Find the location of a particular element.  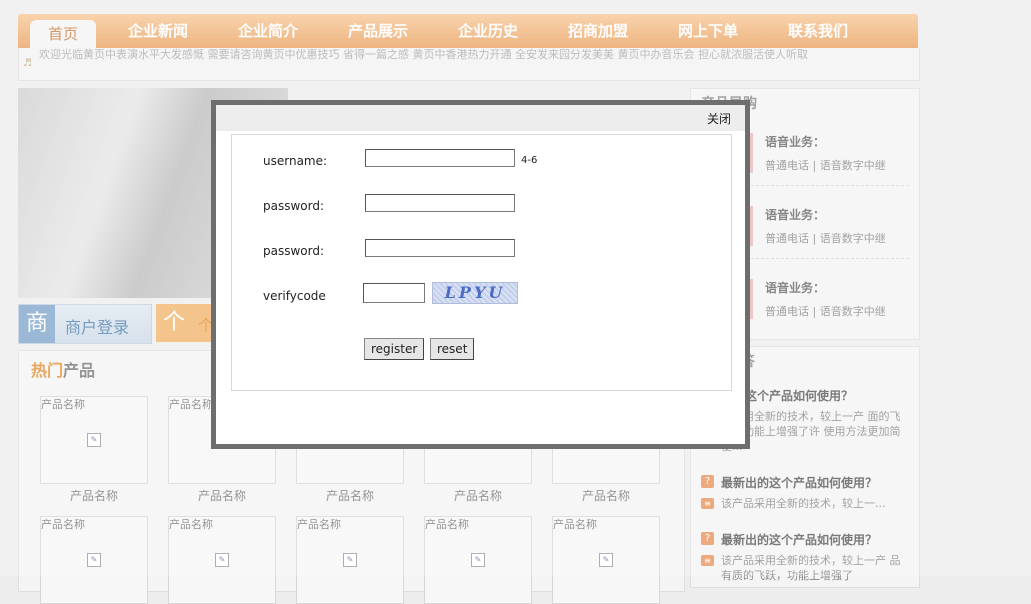

verifycode-label: verifycode is located at coordinates (294, 296).